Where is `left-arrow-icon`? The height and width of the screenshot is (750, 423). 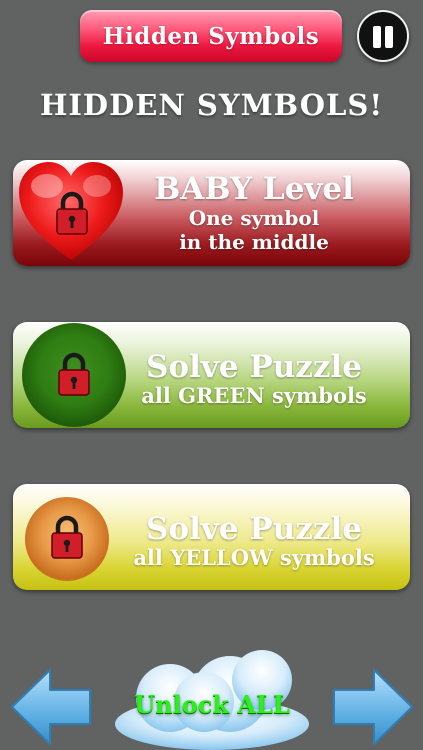
left-arrow-icon is located at coordinates (51, 707).